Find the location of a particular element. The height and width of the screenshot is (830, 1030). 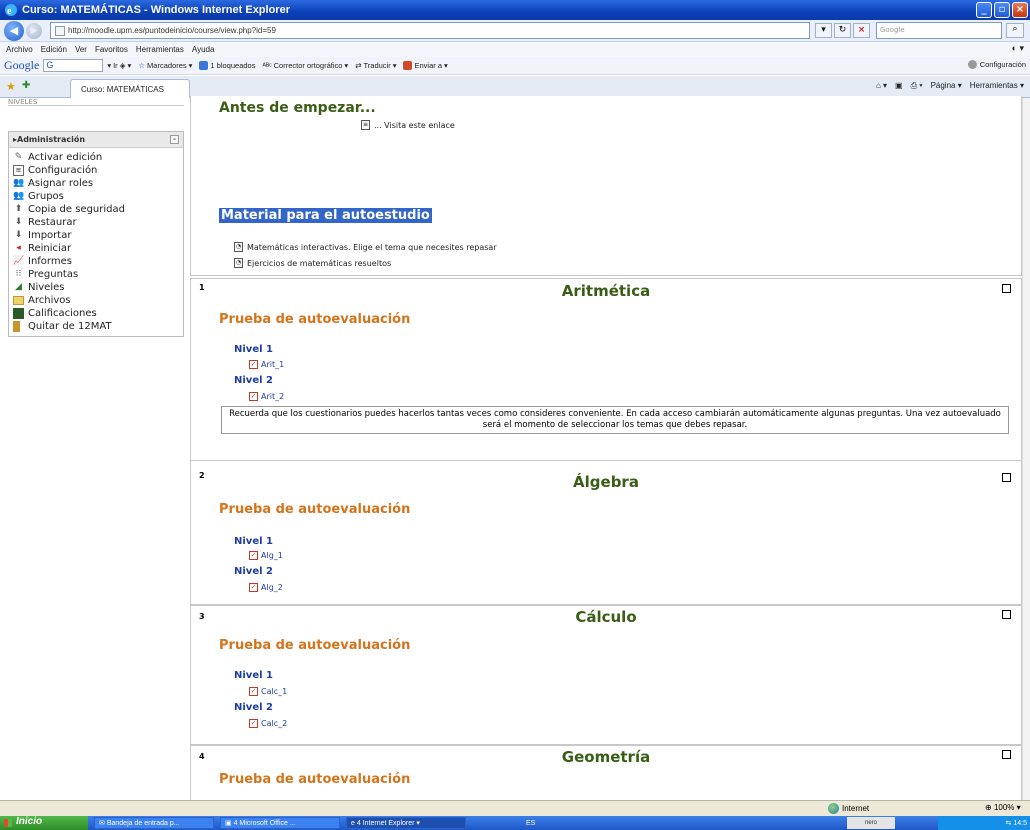

google-logo: Google is located at coordinates (22, 65).